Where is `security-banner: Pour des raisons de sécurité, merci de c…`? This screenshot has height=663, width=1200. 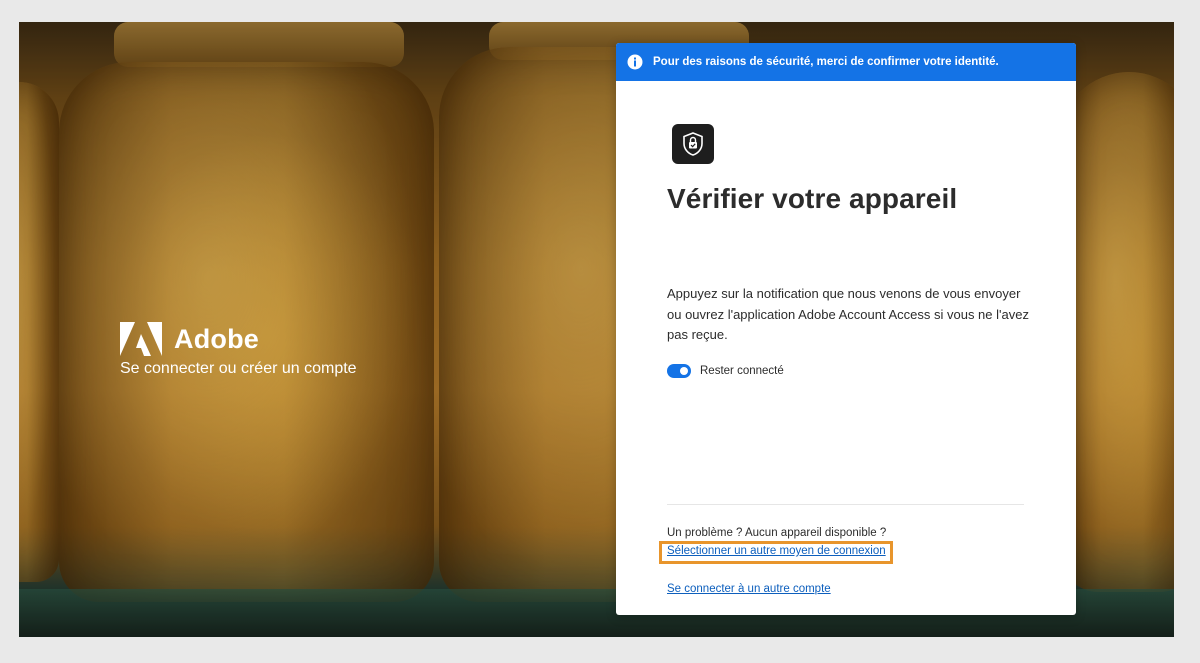 security-banner: Pour des raisons de sécurité, merci de c… is located at coordinates (846, 62).